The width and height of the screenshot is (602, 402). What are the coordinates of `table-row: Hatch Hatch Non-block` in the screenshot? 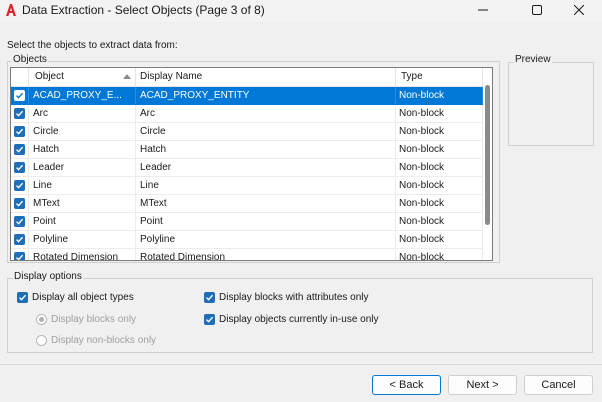 It's located at (247, 150).